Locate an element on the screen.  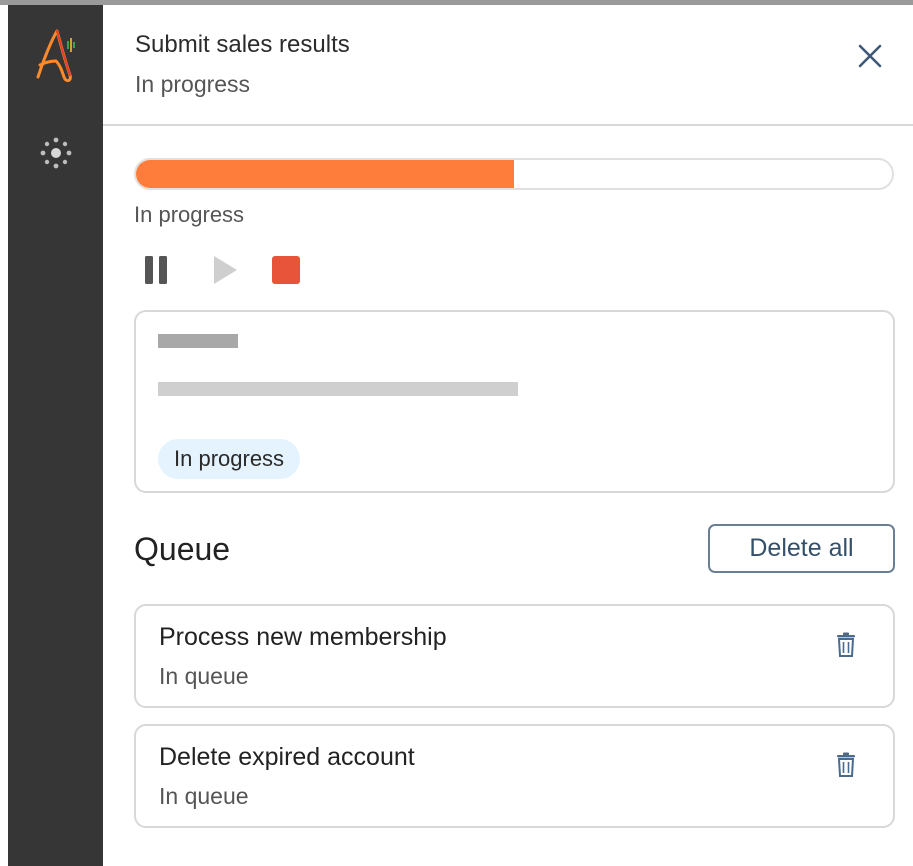
queue-item: Process new membership In queue is located at coordinates (514, 656).